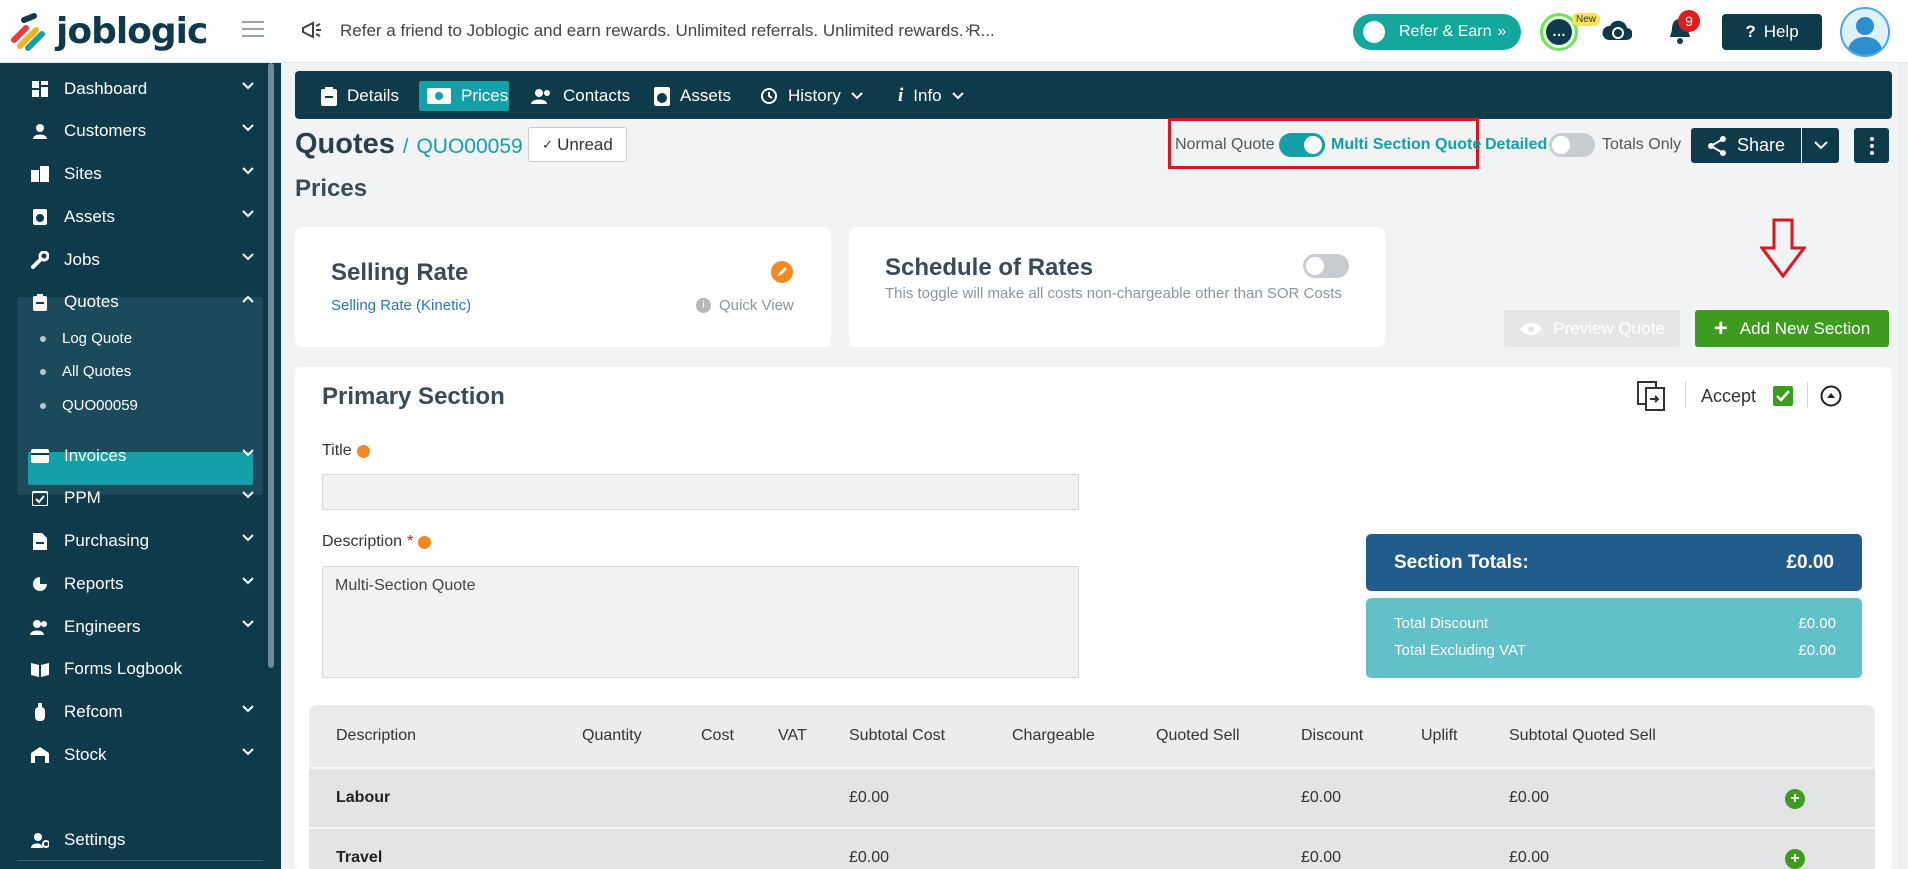  What do you see at coordinates (145, 755) in the screenshot?
I see `sidebar-item-stock: Stock` at bounding box center [145, 755].